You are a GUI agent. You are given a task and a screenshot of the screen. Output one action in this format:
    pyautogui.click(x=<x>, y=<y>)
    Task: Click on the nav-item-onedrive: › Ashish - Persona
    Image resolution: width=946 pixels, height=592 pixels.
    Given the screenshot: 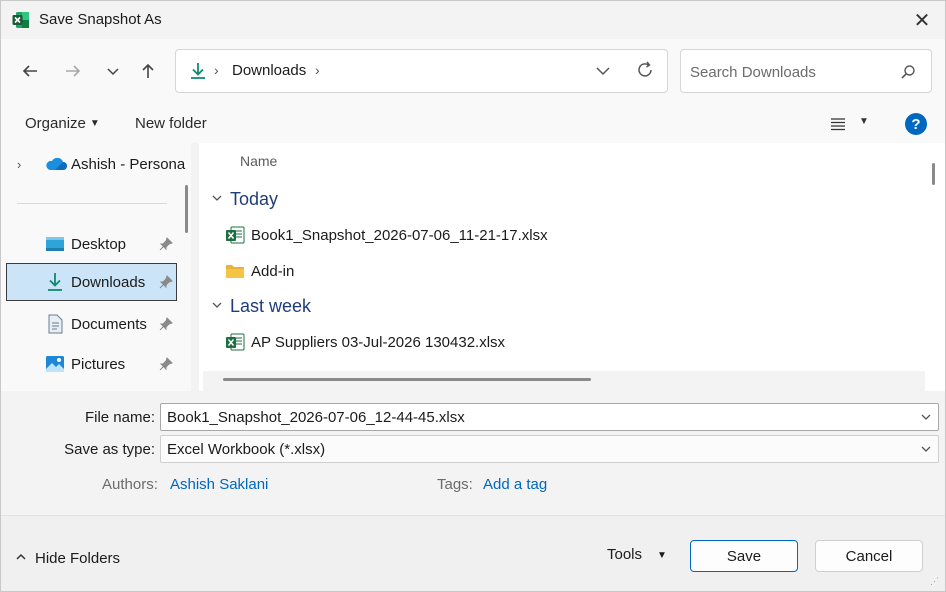 What is the action you would take?
    pyautogui.click(x=95, y=164)
    